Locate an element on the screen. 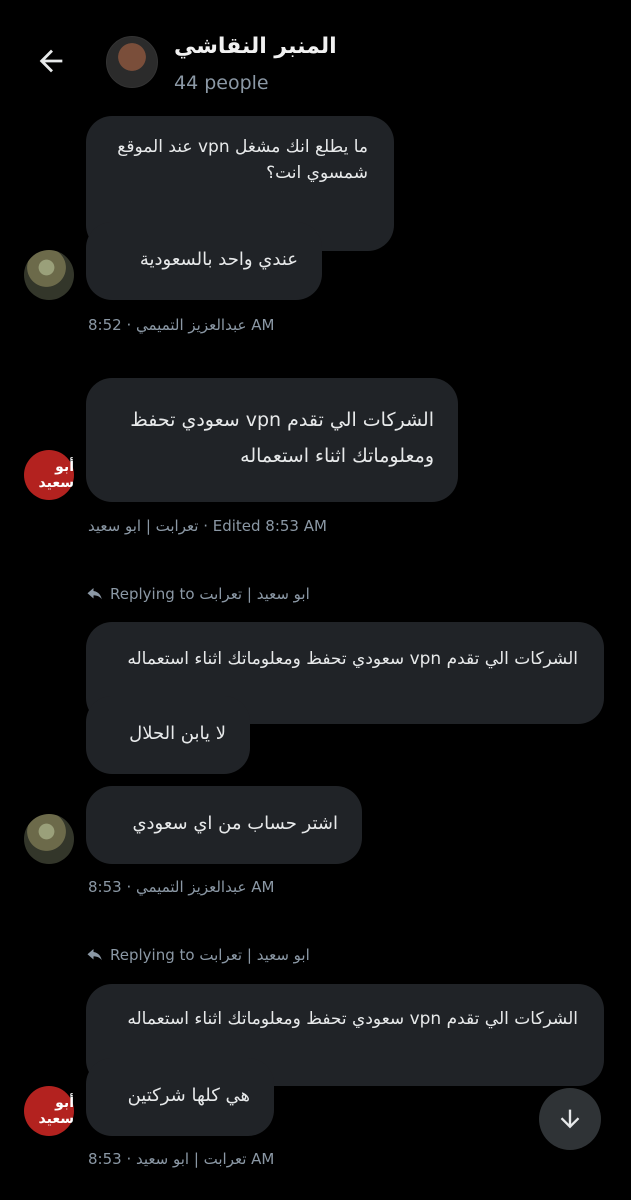 The width and height of the screenshot is (631, 1200). message-text: هي كلها شركتين is located at coordinates (188, 1095).